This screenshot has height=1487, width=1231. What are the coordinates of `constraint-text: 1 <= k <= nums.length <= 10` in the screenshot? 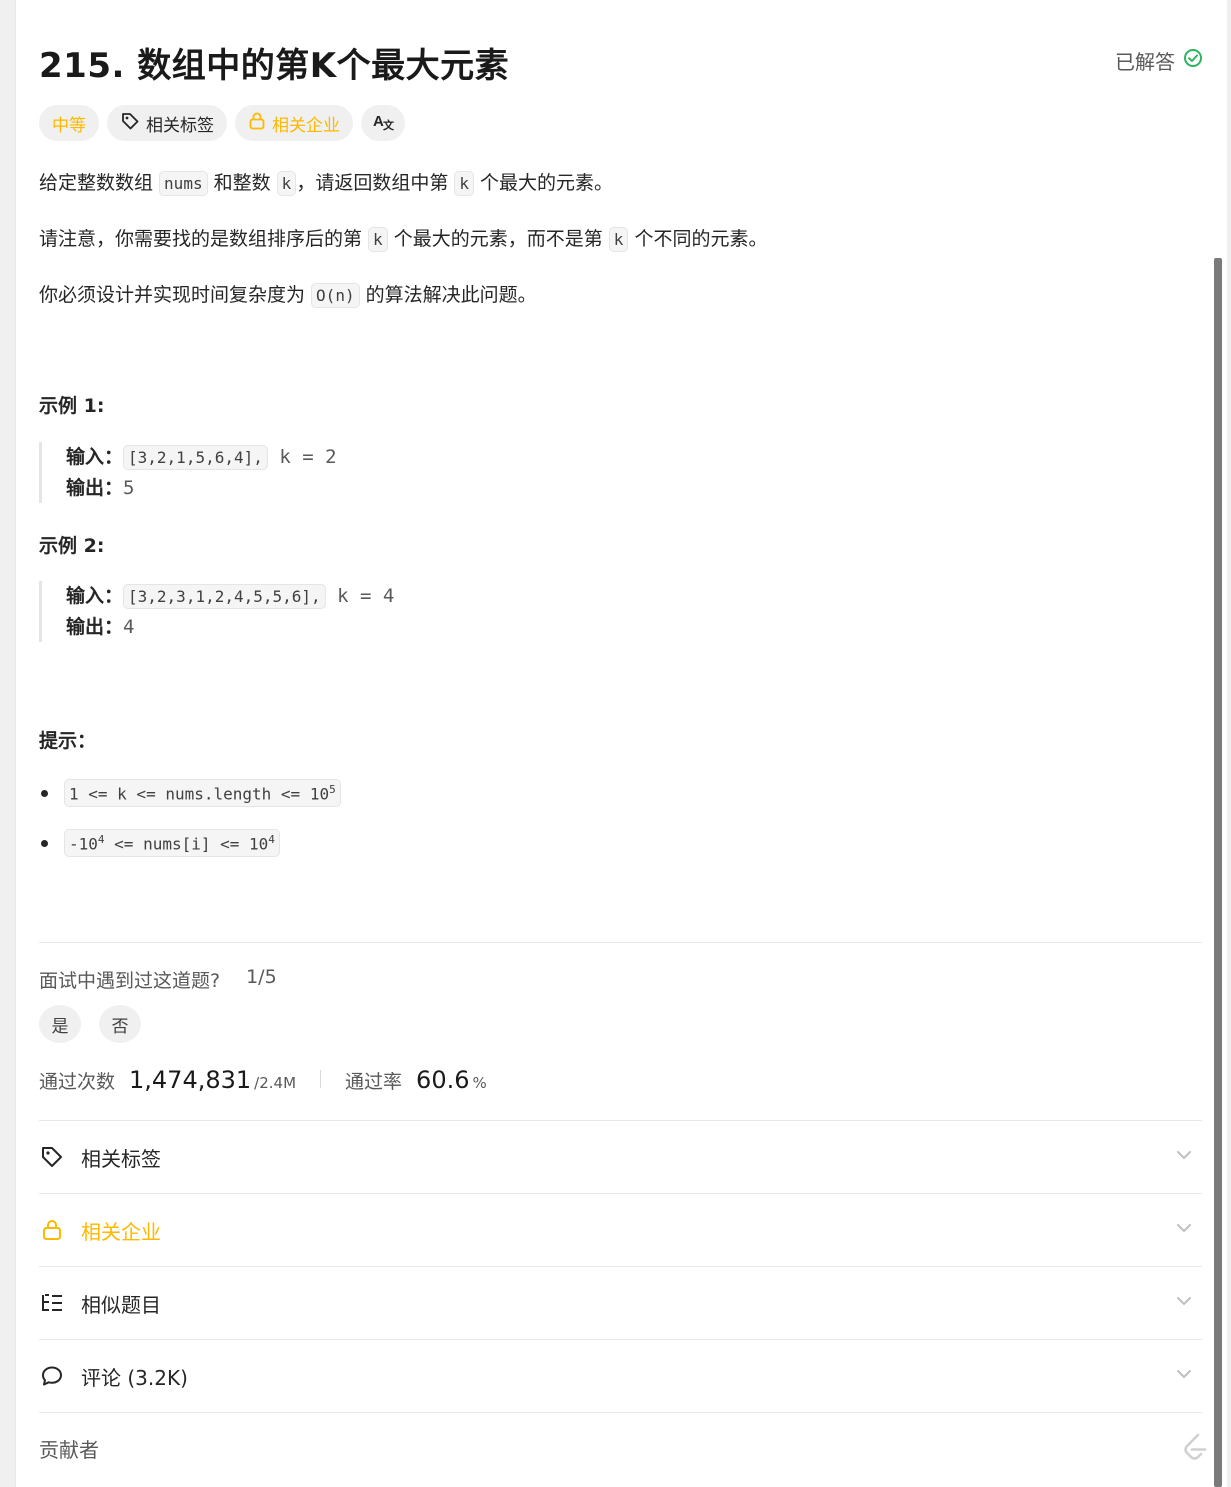 It's located at (199, 794).